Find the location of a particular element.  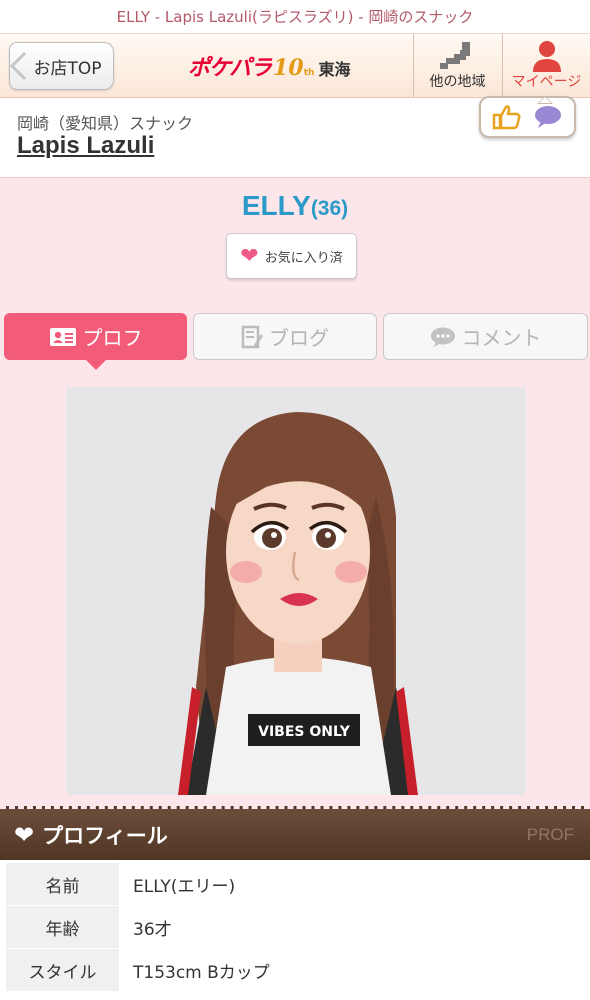

site-header: お店TOP ポケパラ 10 th 東海 他の地域 マイページ is located at coordinates (295, 66).